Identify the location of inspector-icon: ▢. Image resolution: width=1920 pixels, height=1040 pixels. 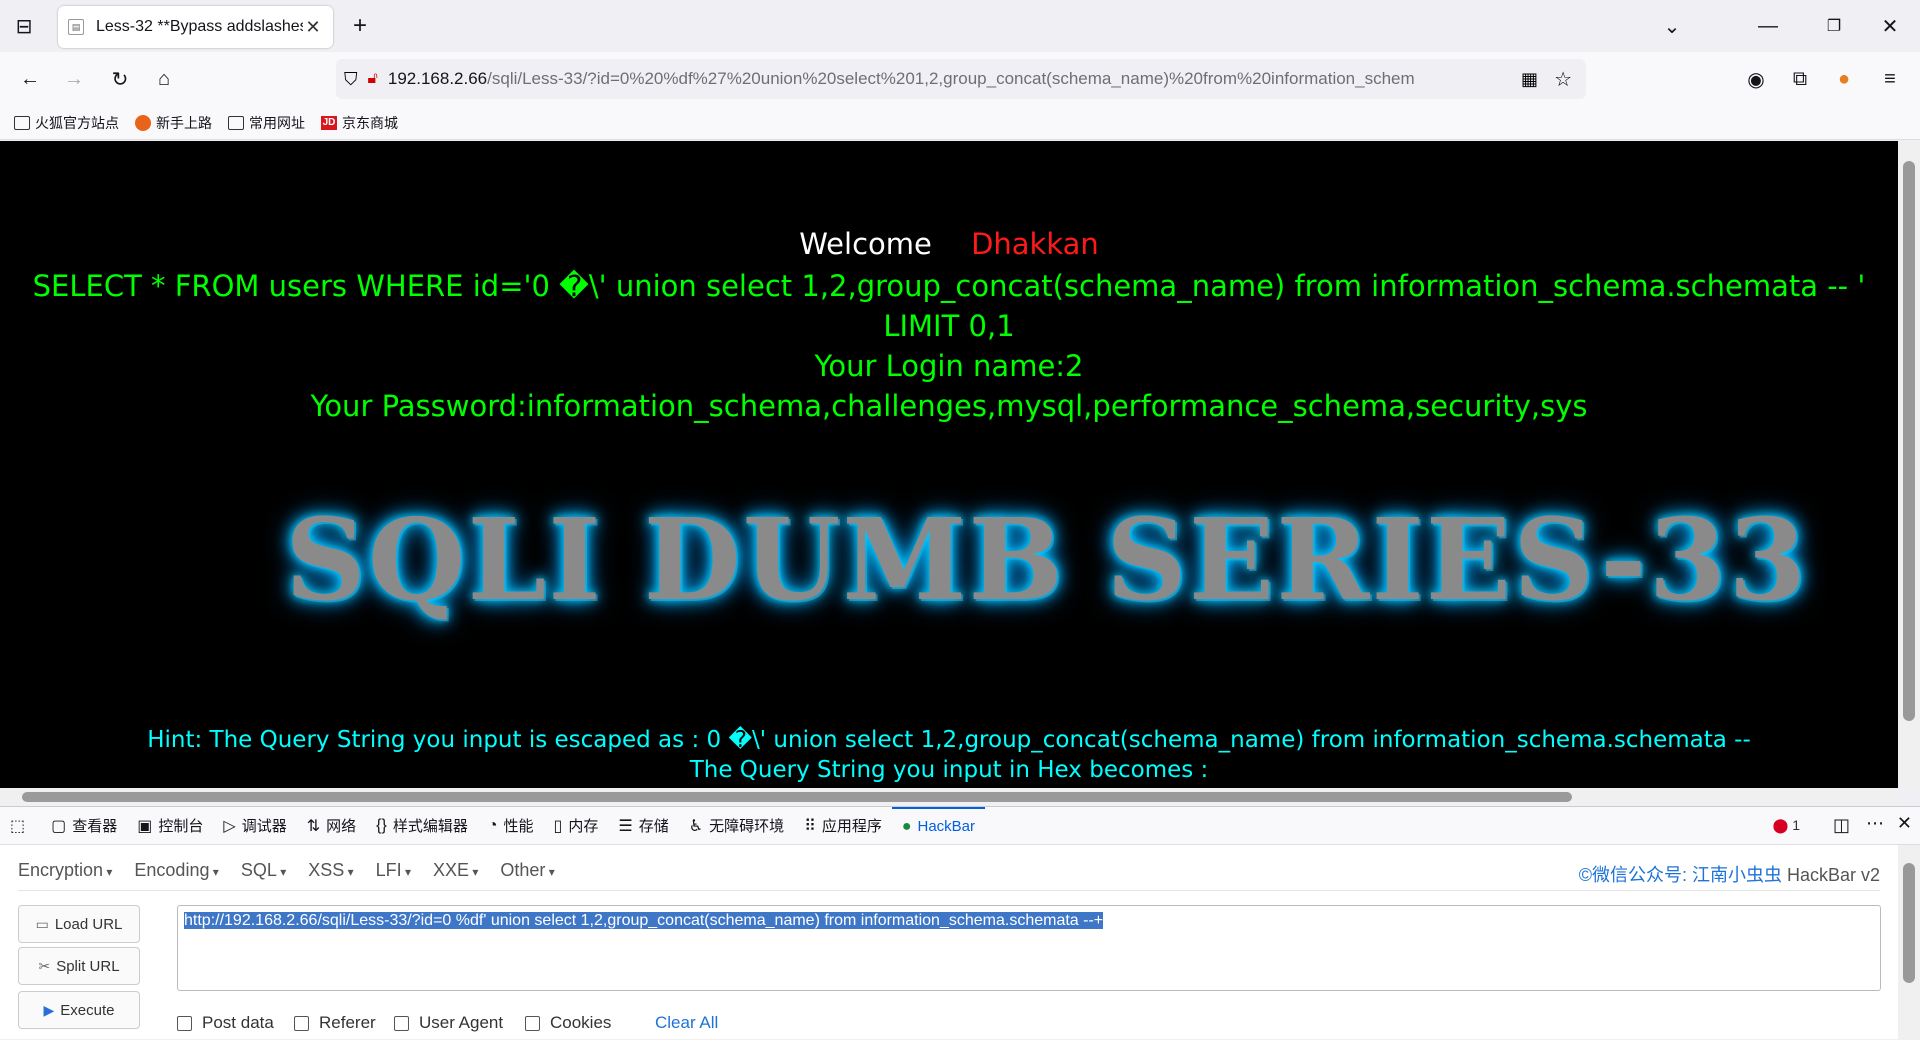
(59, 826).